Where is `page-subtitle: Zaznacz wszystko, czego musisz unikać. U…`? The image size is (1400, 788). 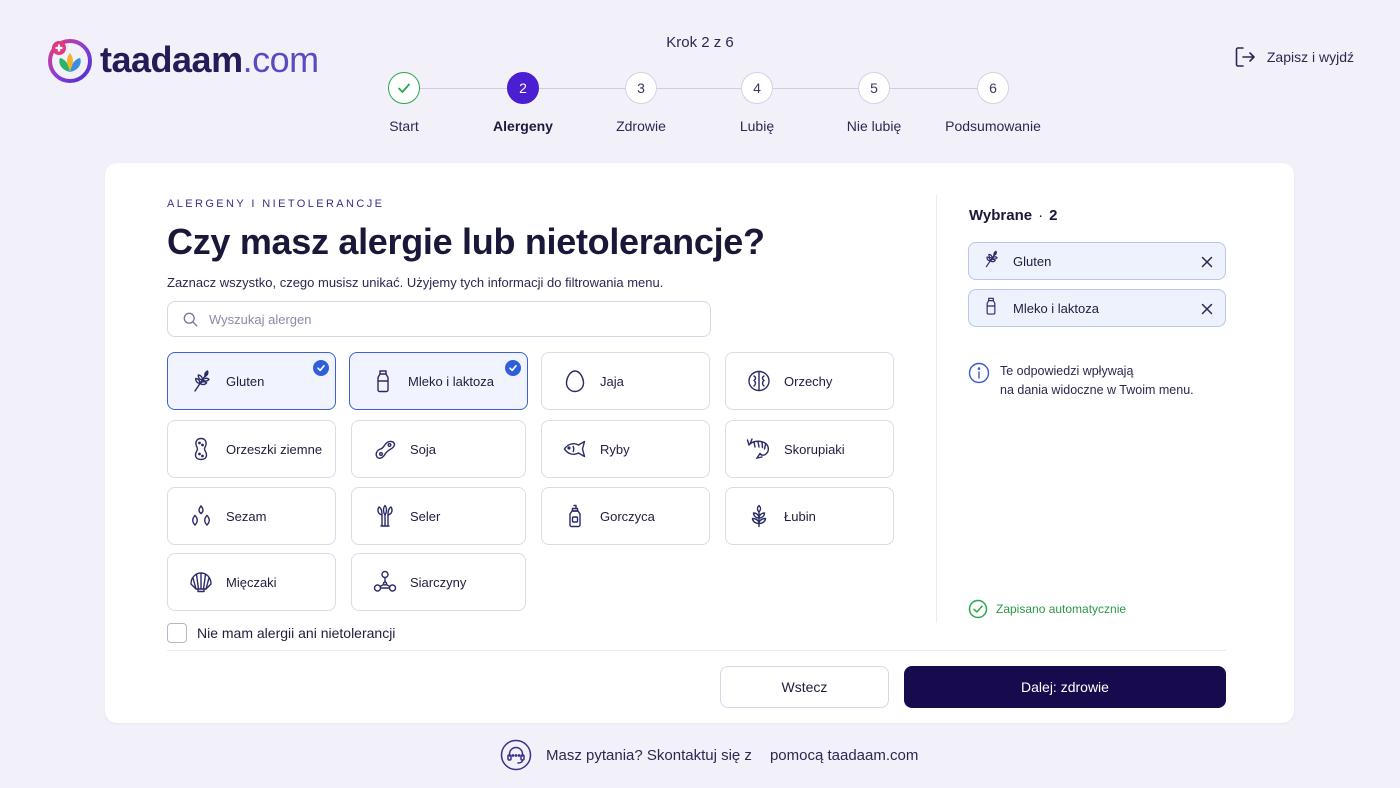
page-subtitle: Zaznacz wszystko, czego musisz unikać. U… is located at coordinates (415, 282).